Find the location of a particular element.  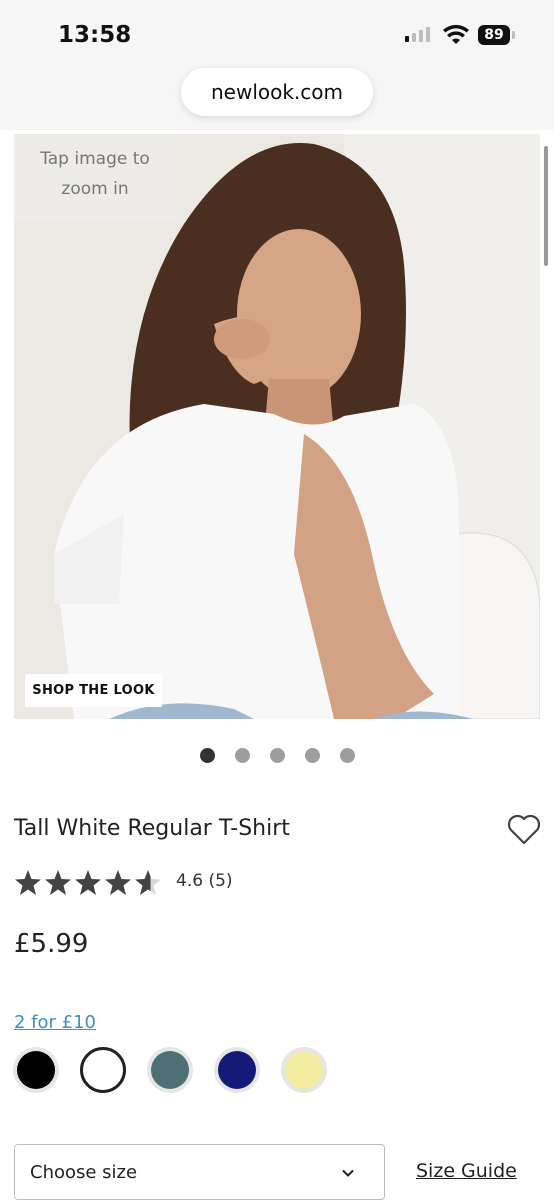

size-select-label: Choose size is located at coordinates (84, 1172).